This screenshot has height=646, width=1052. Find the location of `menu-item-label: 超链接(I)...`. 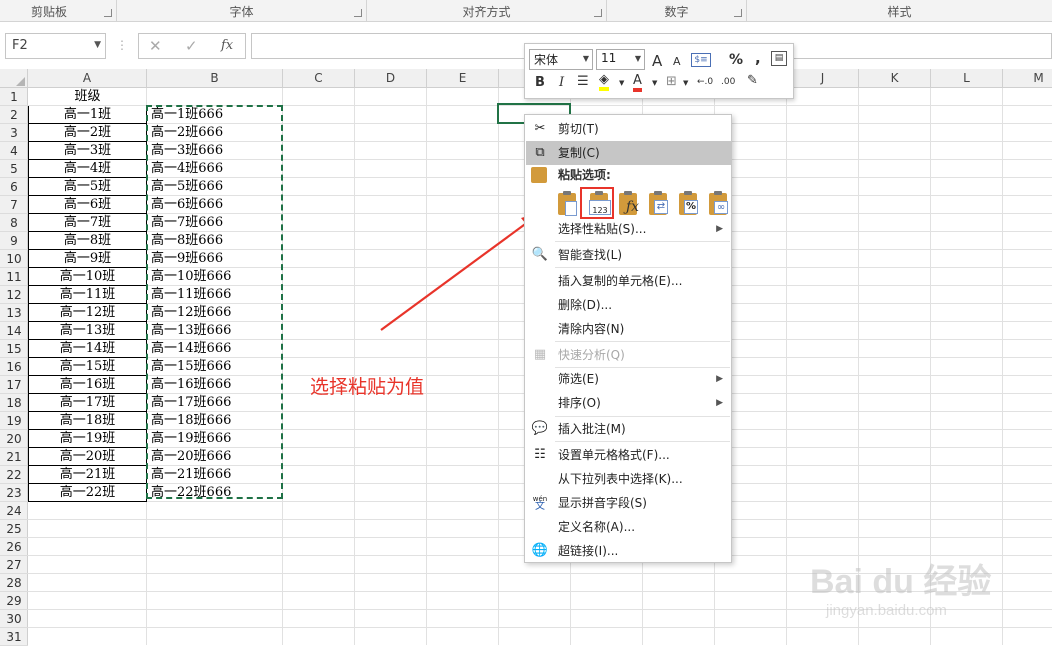

menu-item-label: 超链接(I)... is located at coordinates (588, 551).